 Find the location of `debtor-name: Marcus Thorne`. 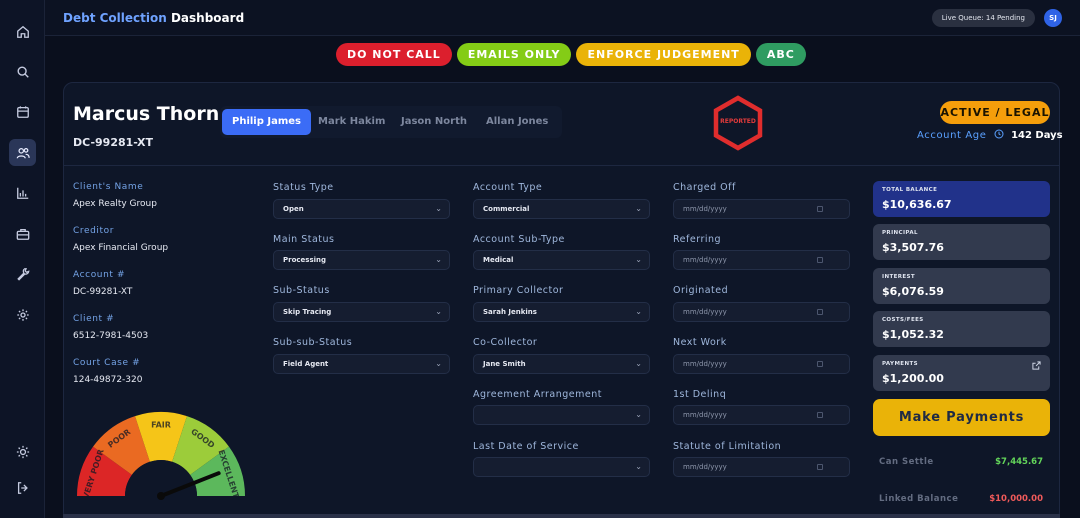

debtor-name: Marcus Thorne is located at coordinates (153, 114).